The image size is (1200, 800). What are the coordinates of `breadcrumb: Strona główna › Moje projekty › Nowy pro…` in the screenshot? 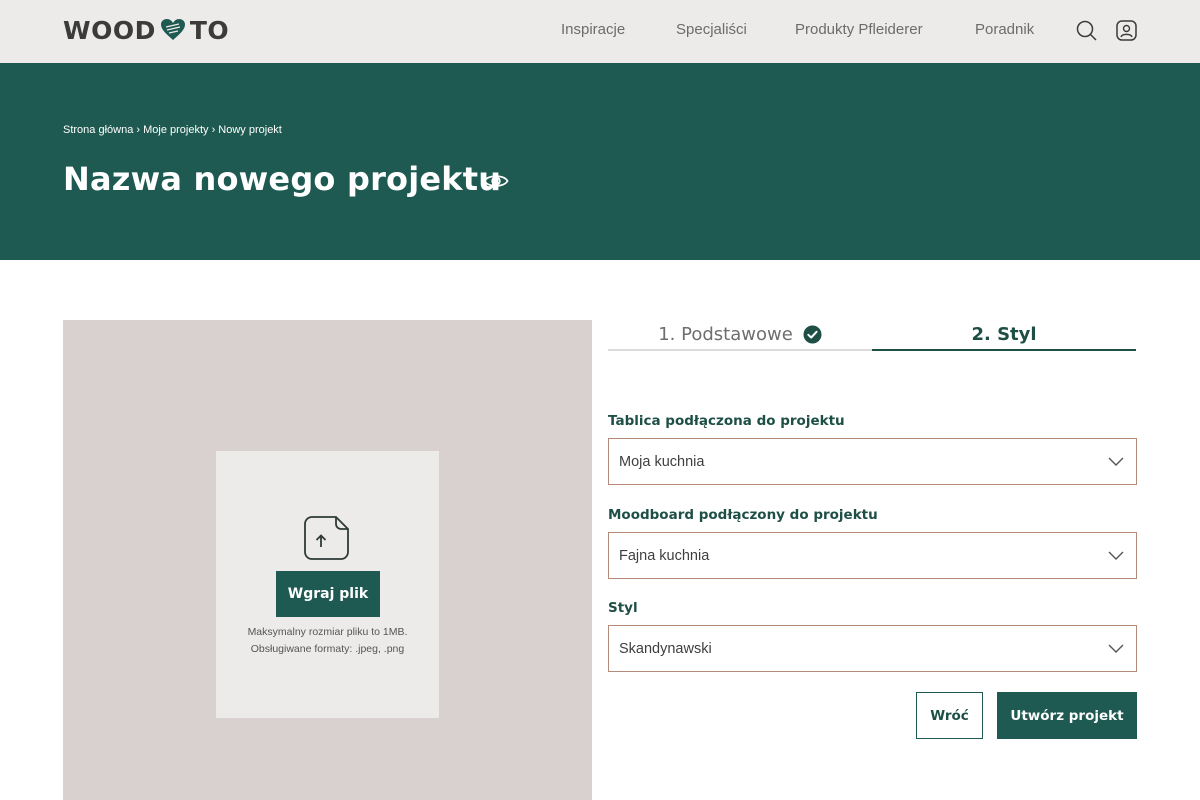 It's located at (172, 130).